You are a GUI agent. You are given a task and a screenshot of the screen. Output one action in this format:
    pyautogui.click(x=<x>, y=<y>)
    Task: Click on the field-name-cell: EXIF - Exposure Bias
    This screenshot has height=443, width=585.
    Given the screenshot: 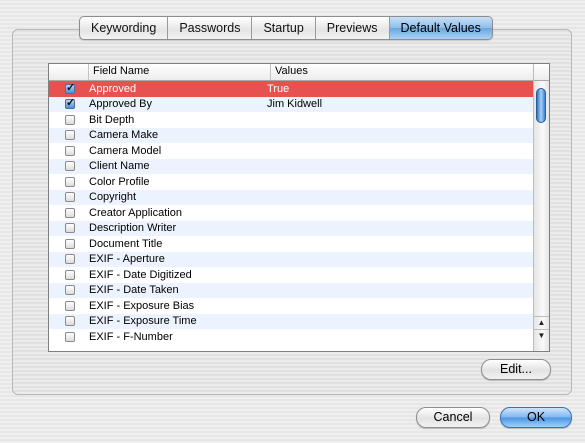 What is the action you would take?
    pyautogui.click(x=142, y=305)
    